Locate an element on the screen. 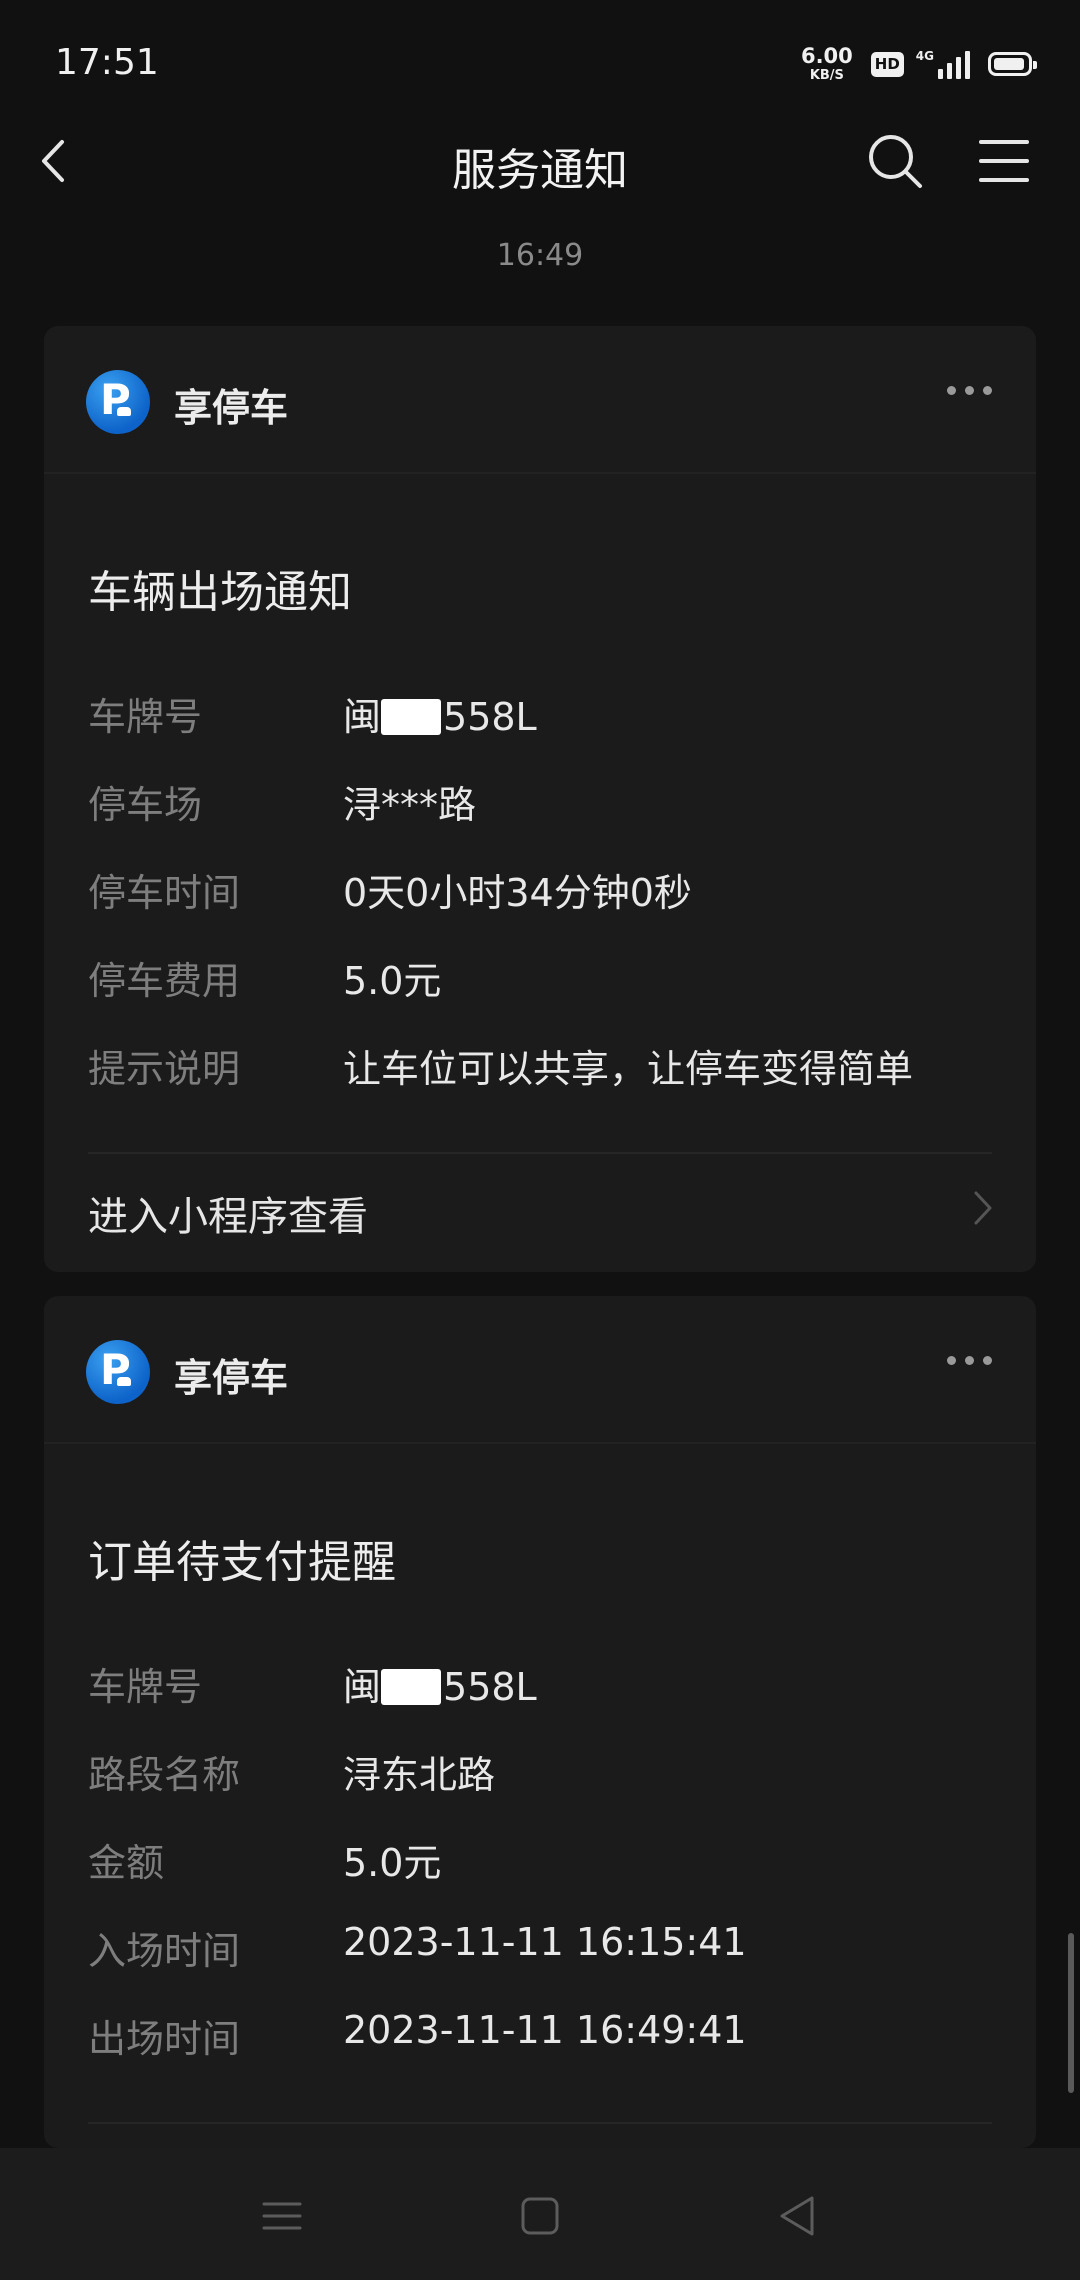 This screenshot has width=1080, height=2280. status-icons: 6.00 KB/S HD 4G is located at coordinates (918, 64).